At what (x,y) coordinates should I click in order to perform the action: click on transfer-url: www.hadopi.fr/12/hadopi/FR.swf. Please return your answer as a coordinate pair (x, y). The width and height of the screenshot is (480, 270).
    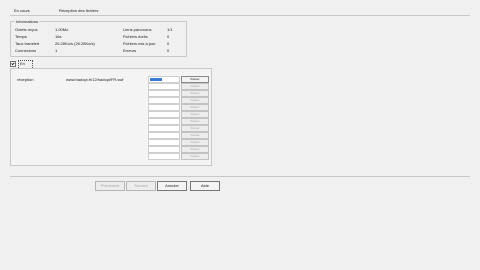
    Looking at the image, I should click on (95, 79).